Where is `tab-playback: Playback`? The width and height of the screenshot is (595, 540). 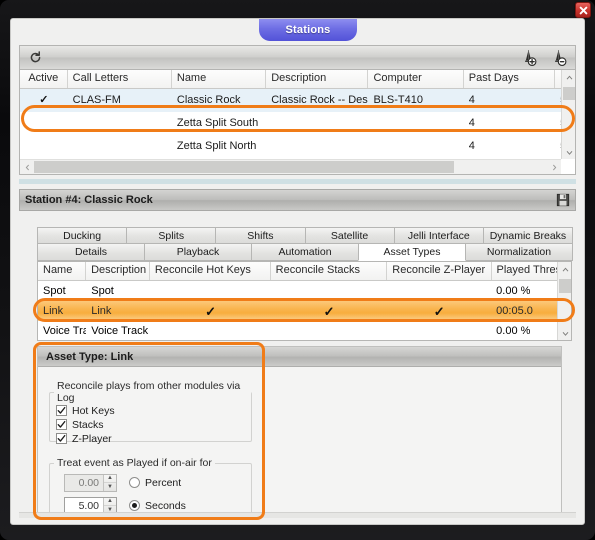 tab-playback: Playback is located at coordinates (198, 252).